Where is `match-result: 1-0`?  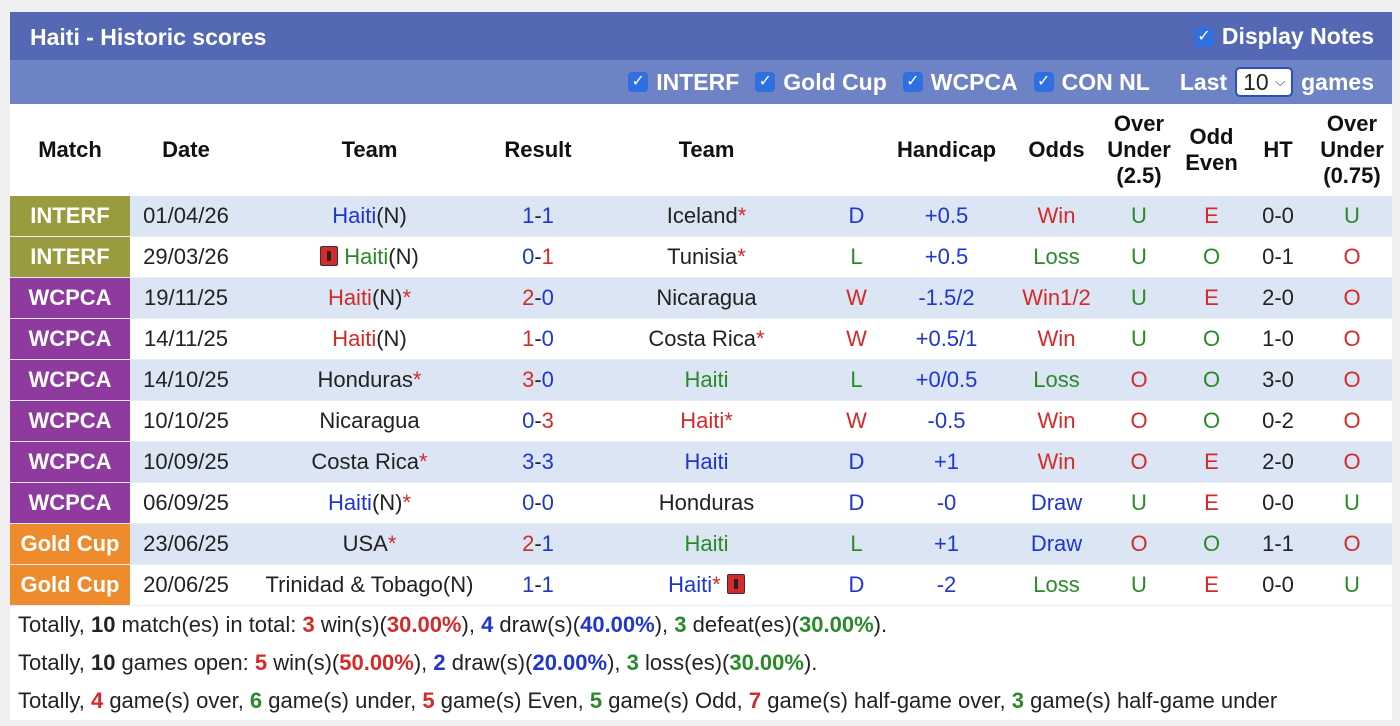 match-result: 1-0 is located at coordinates (538, 339).